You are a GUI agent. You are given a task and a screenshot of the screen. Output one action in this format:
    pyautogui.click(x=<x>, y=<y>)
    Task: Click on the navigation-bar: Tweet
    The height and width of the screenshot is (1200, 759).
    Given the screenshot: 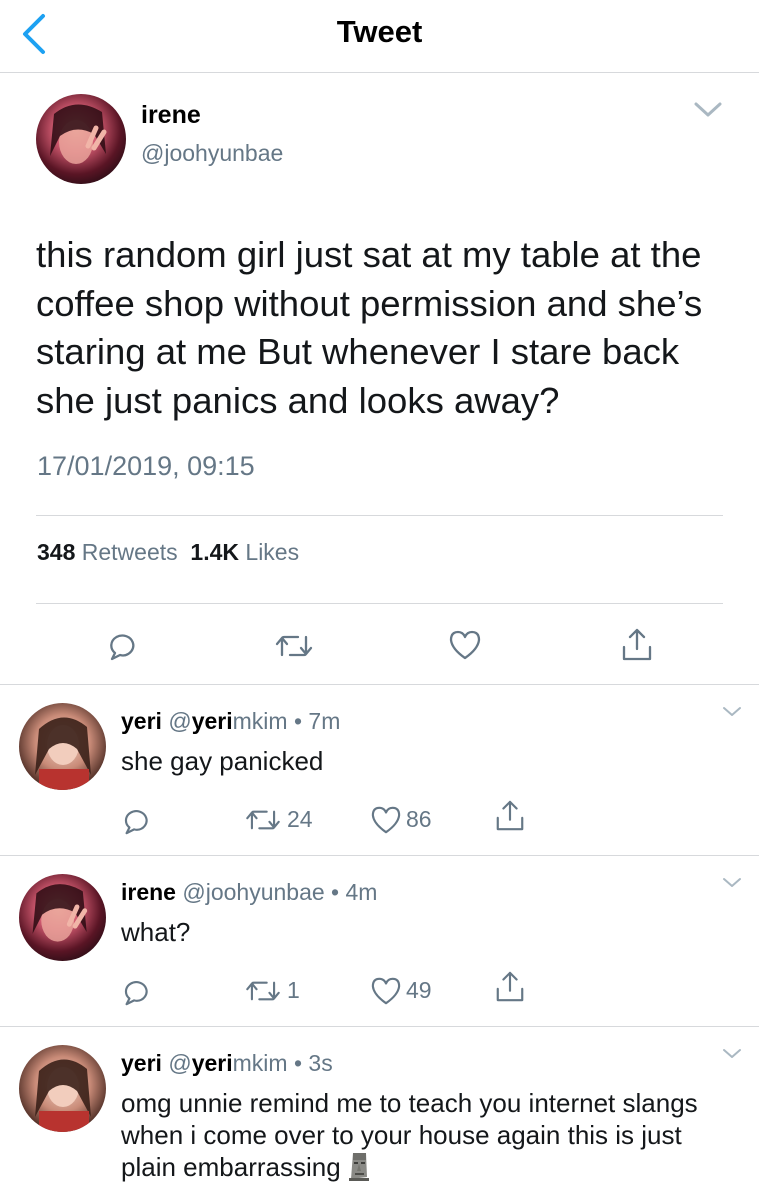 What is the action you would take?
    pyautogui.click(x=379, y=36)
    